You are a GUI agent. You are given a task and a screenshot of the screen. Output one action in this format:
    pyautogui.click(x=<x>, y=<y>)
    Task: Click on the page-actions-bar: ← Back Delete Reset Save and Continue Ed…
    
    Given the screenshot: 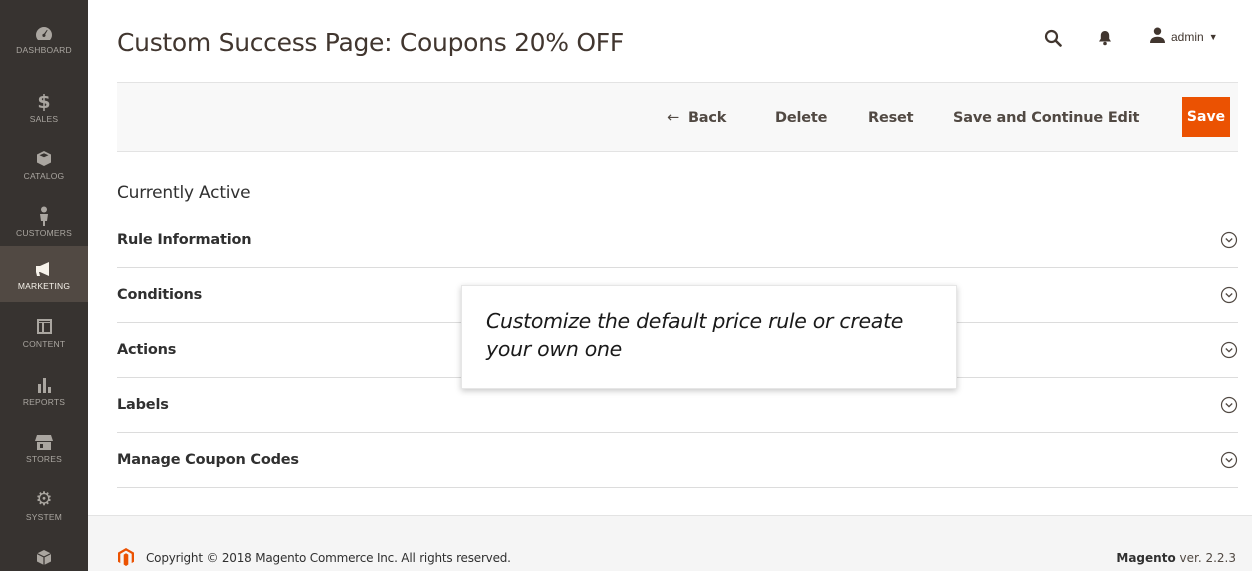 What is the action you would take?
    pyautogui.click(x=677, y=117)
    